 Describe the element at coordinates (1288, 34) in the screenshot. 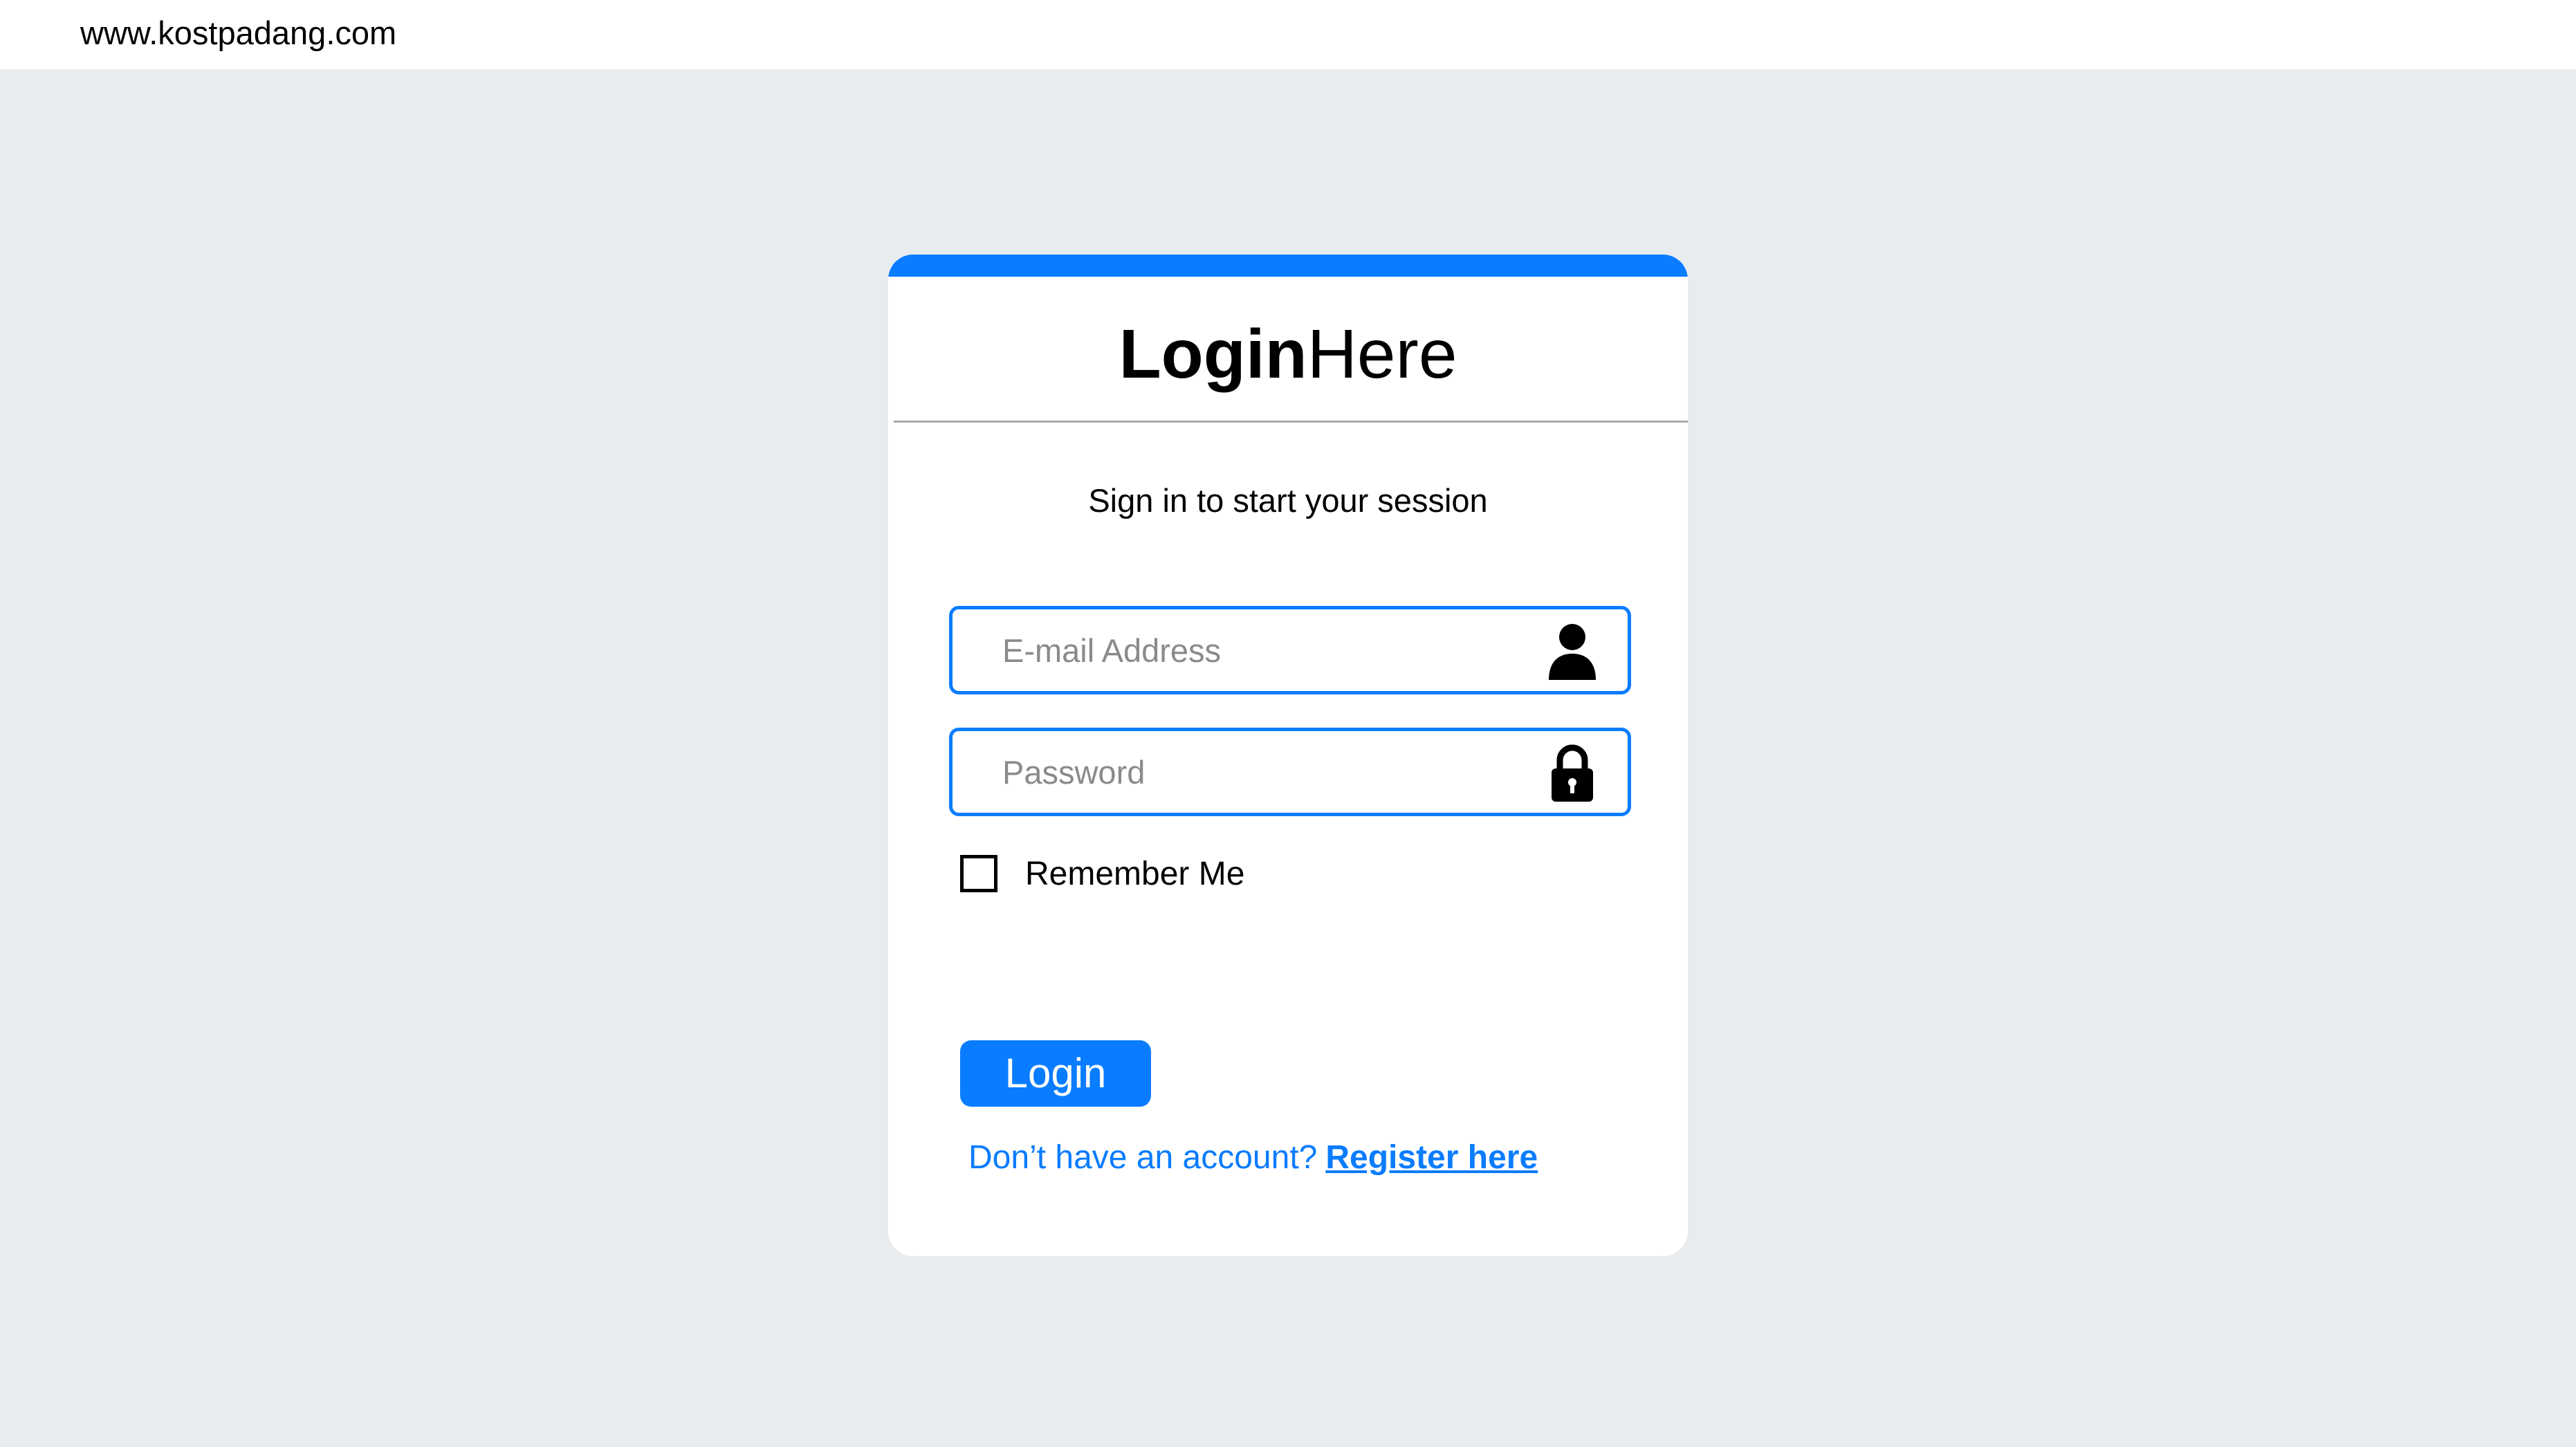

I see `top-bar: www.kostpadang.com` at that location.